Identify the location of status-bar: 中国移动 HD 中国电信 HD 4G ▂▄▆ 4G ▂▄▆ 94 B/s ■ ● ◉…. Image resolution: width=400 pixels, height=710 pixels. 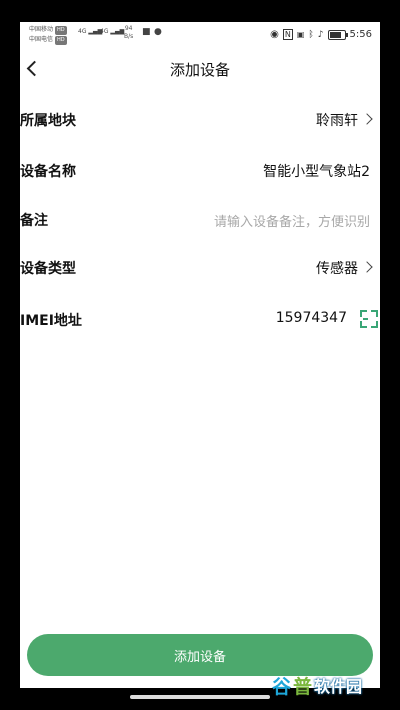
(200, 35).